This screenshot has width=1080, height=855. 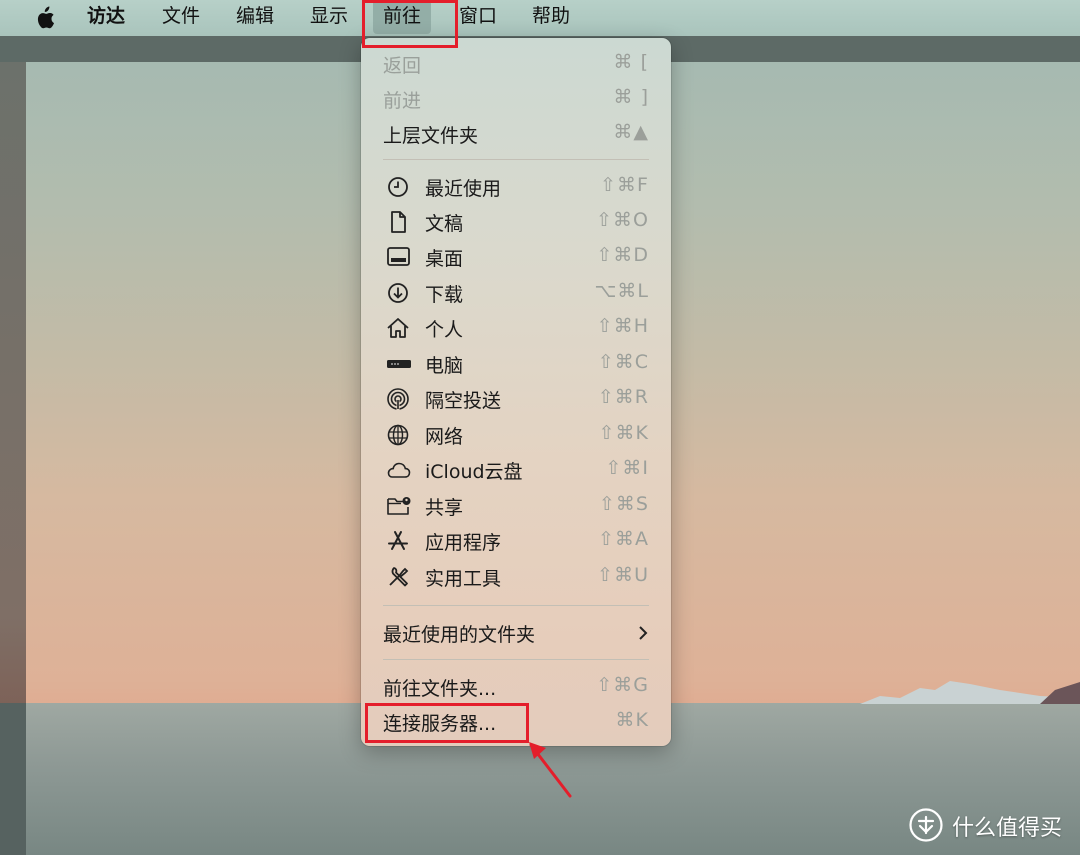 I want to click on menu-item-go-to-folder: 前往文件夹... ⇧⌘G, so click(x=516, y=687).